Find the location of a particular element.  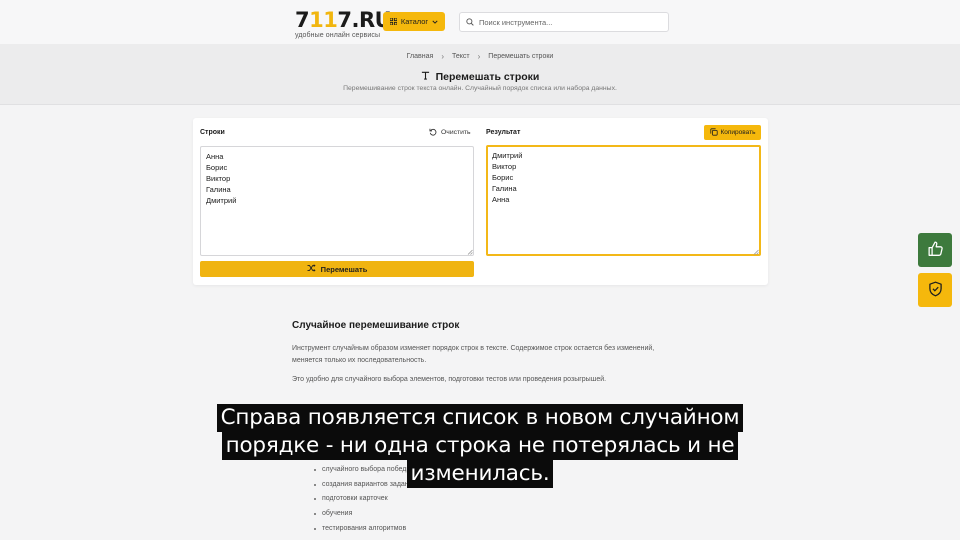

copy-icon is located at coordinates (713, 132).